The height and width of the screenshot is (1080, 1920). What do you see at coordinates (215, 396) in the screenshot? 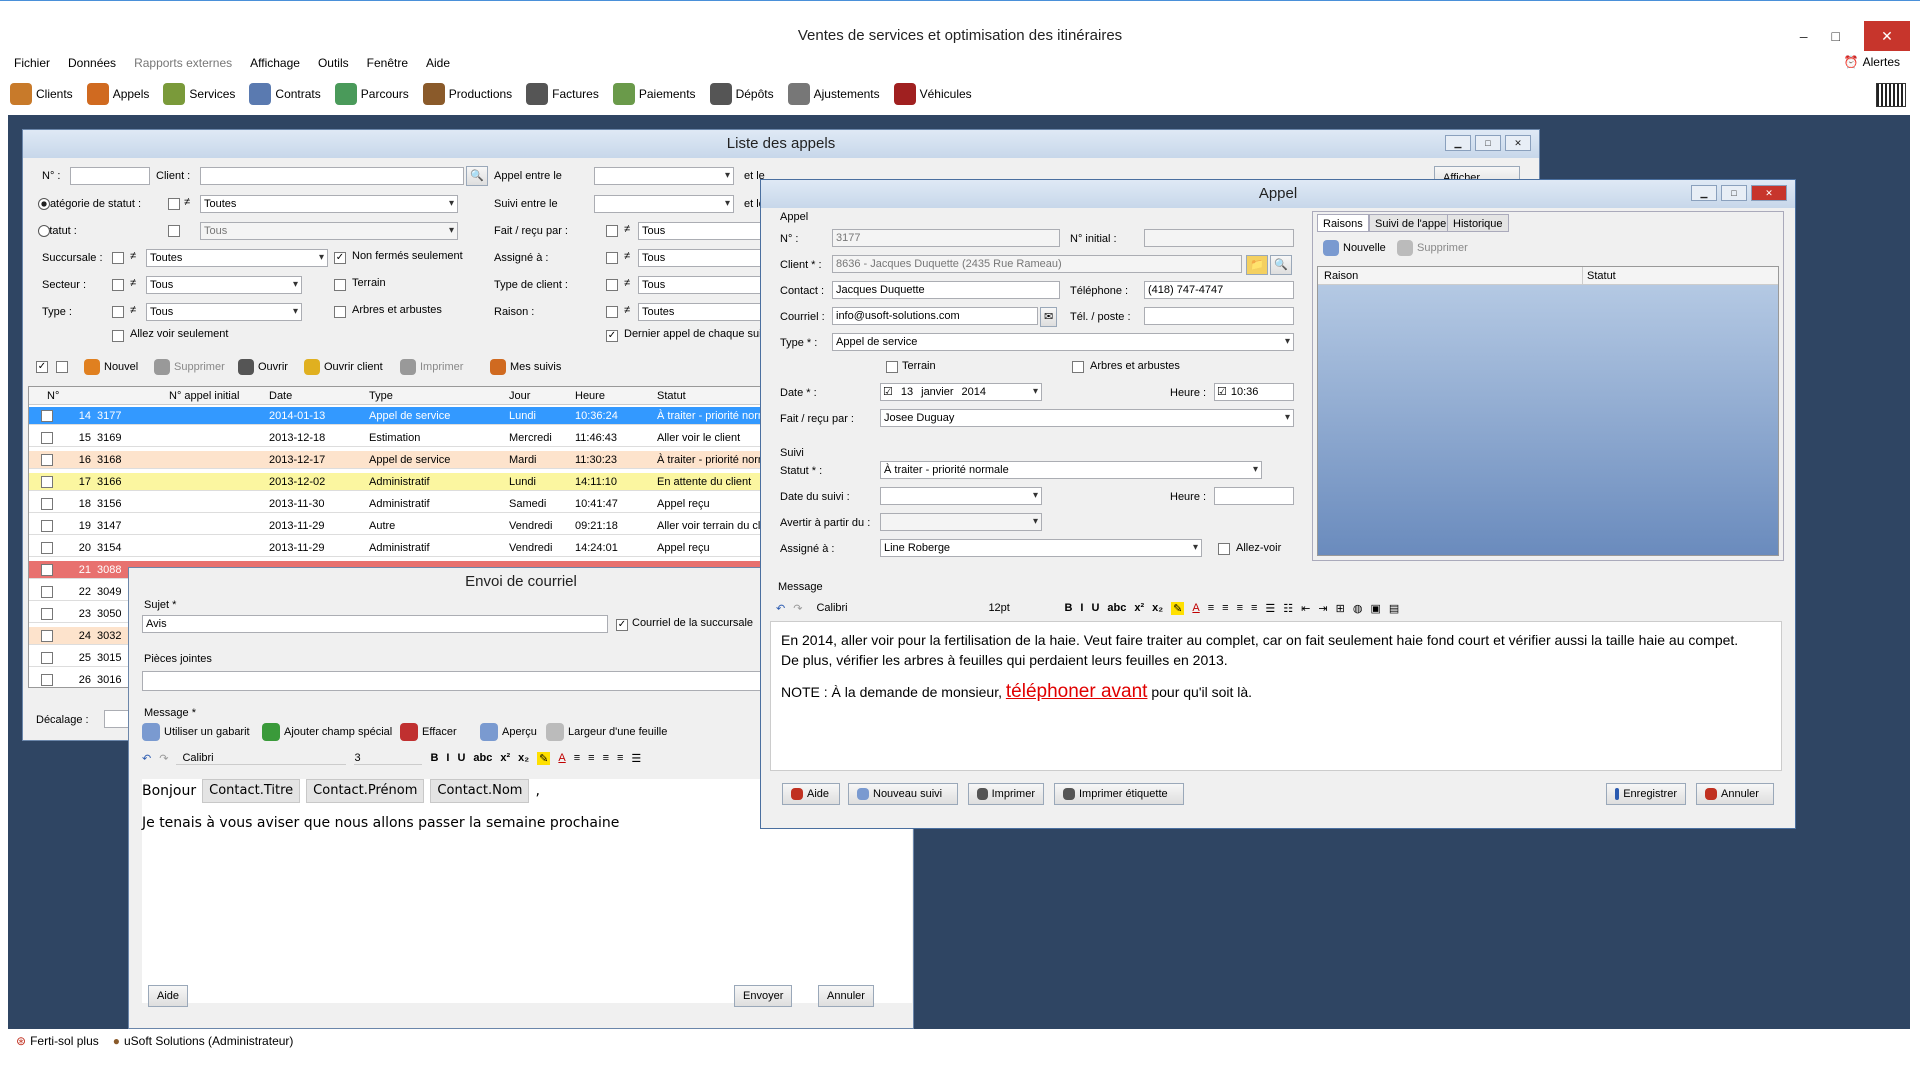
I see `column-header: N° appel initial` at bounding box center [215, 396].